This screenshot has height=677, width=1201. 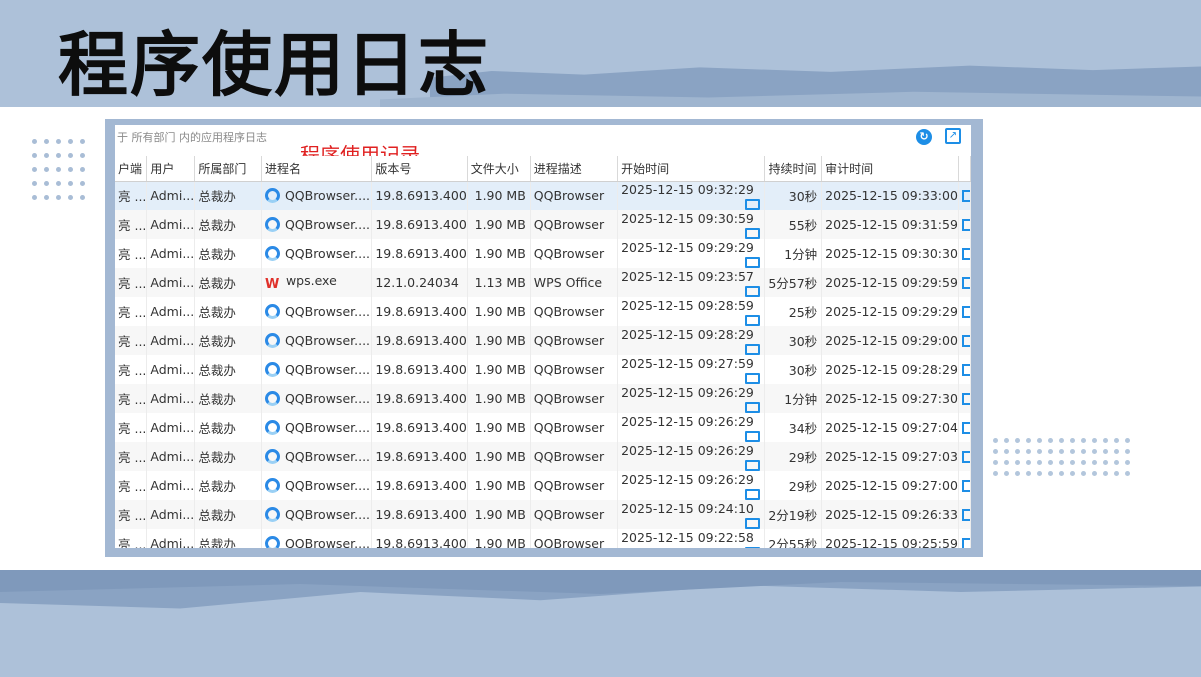 I want to click on start-text: 2025-12-15 09:22:58, so click(x=687, y=537).